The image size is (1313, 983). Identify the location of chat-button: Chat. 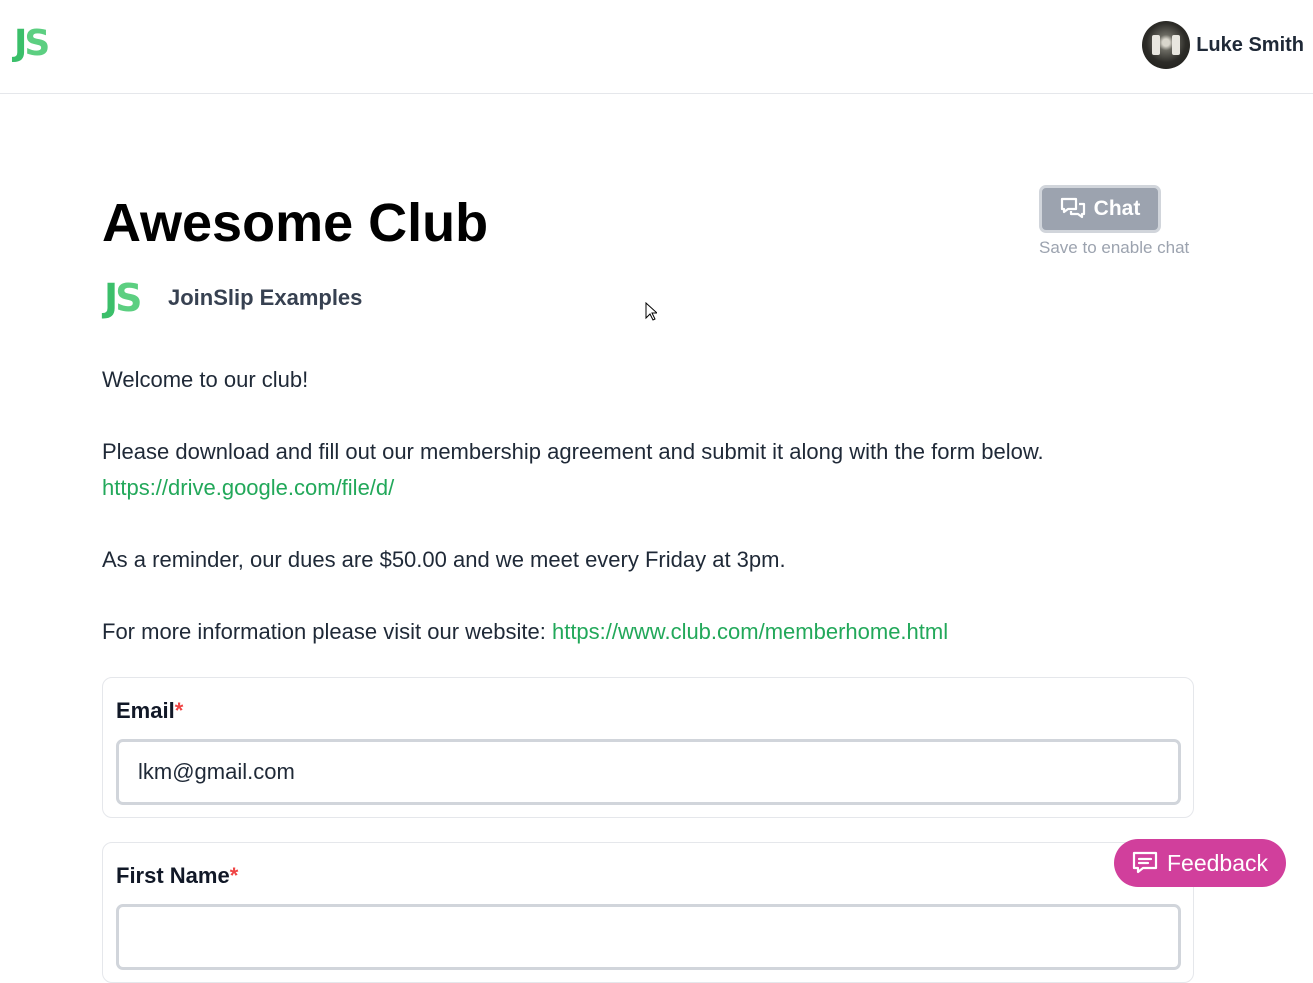
(1100, 209).